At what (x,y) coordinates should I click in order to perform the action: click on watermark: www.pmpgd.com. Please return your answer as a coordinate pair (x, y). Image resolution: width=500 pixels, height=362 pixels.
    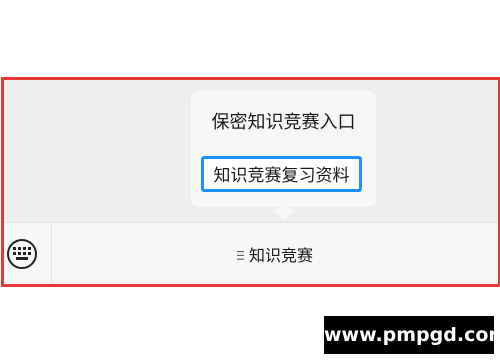
    Looking at the image, I should click on (412, 335).